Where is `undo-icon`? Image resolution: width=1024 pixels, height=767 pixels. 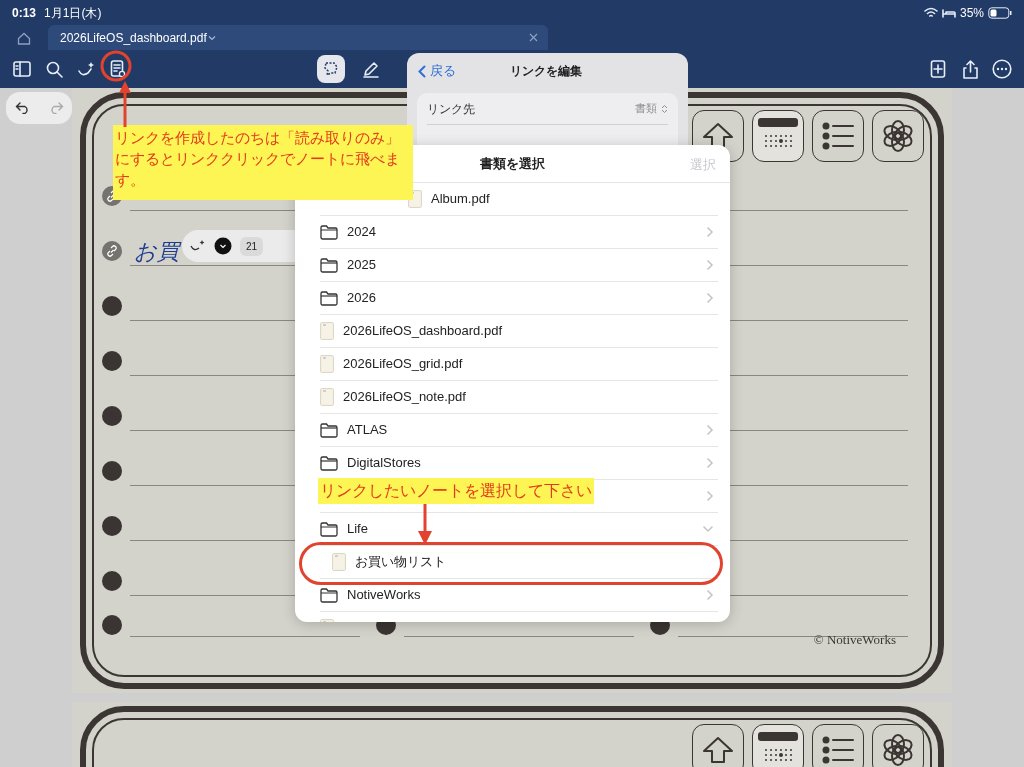
undo-icon is located at coordinates (22, 108).